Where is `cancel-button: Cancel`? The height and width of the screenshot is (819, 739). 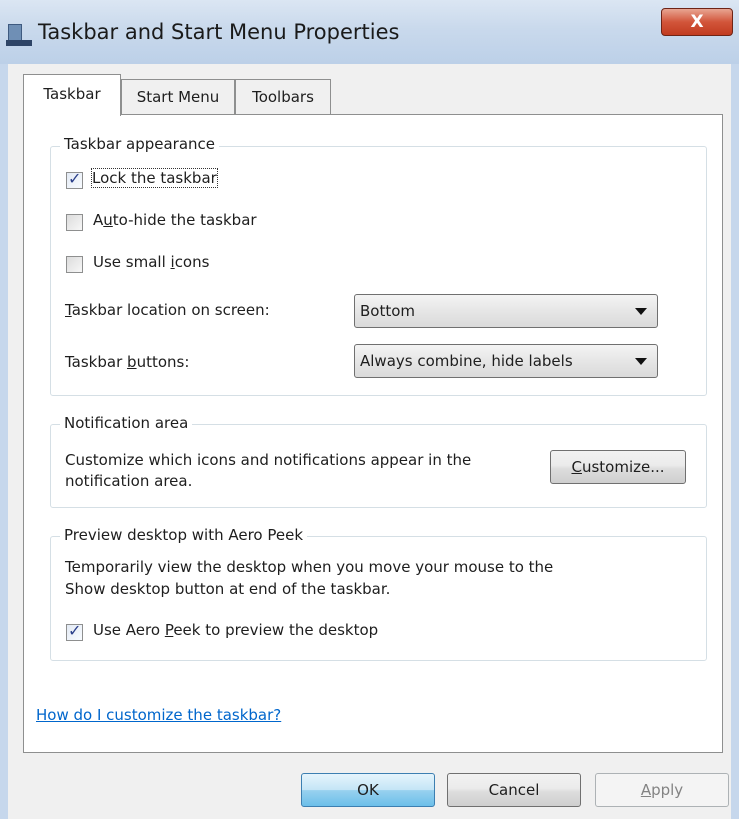
cancel-button: Cancel is located at coordinates (514, 790).